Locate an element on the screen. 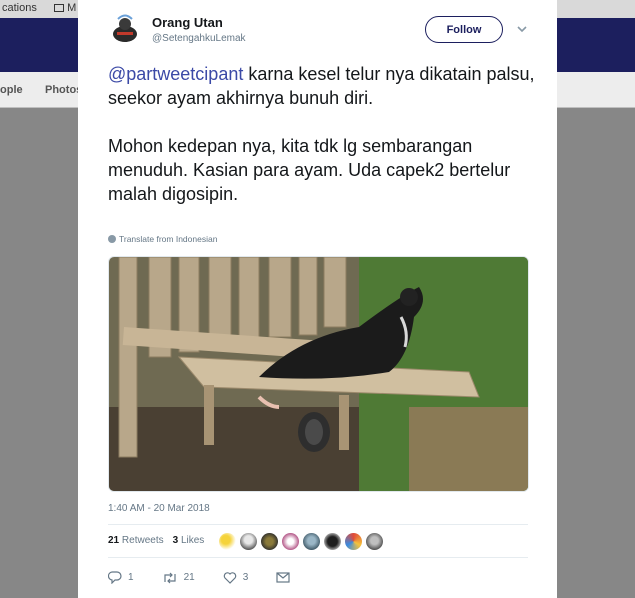  globe-icon is located at coordinates (112, 239).